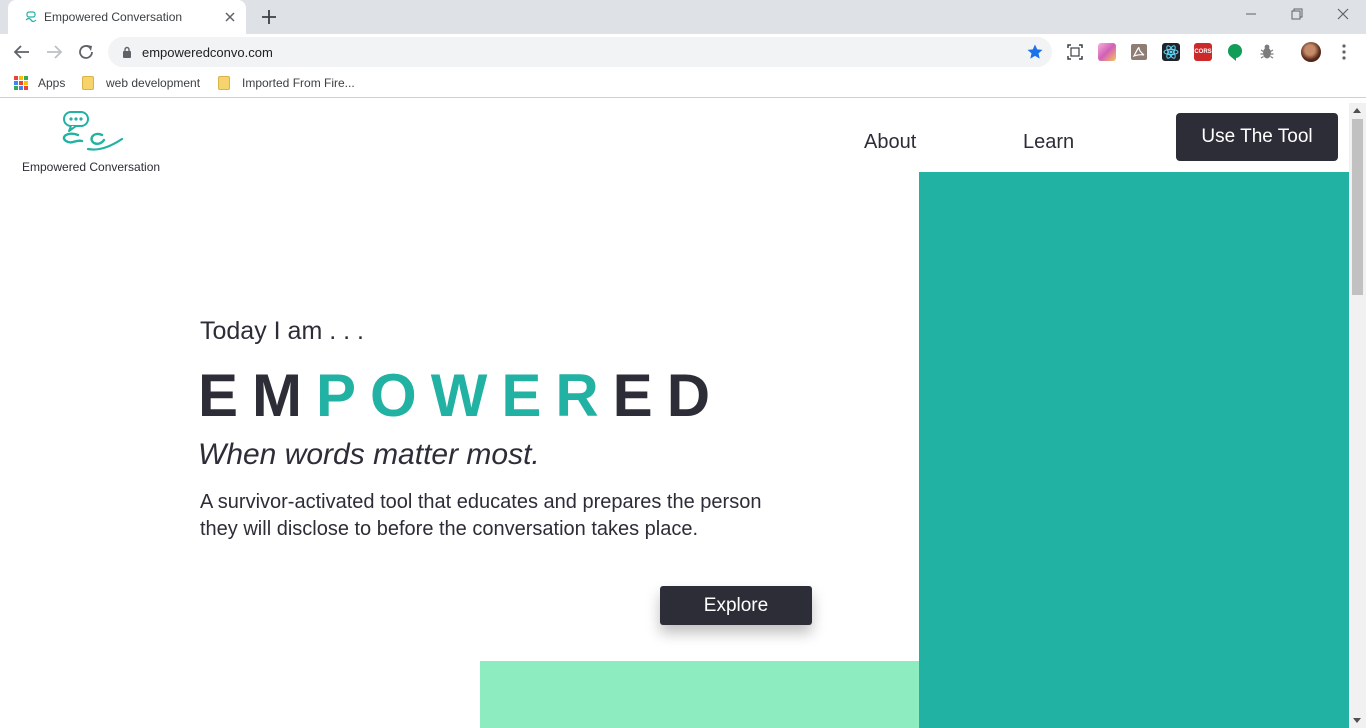 This screenshot has width=1366, height=728. I want to click on browser-tab: Empowered Conversation, so click(127, 17).